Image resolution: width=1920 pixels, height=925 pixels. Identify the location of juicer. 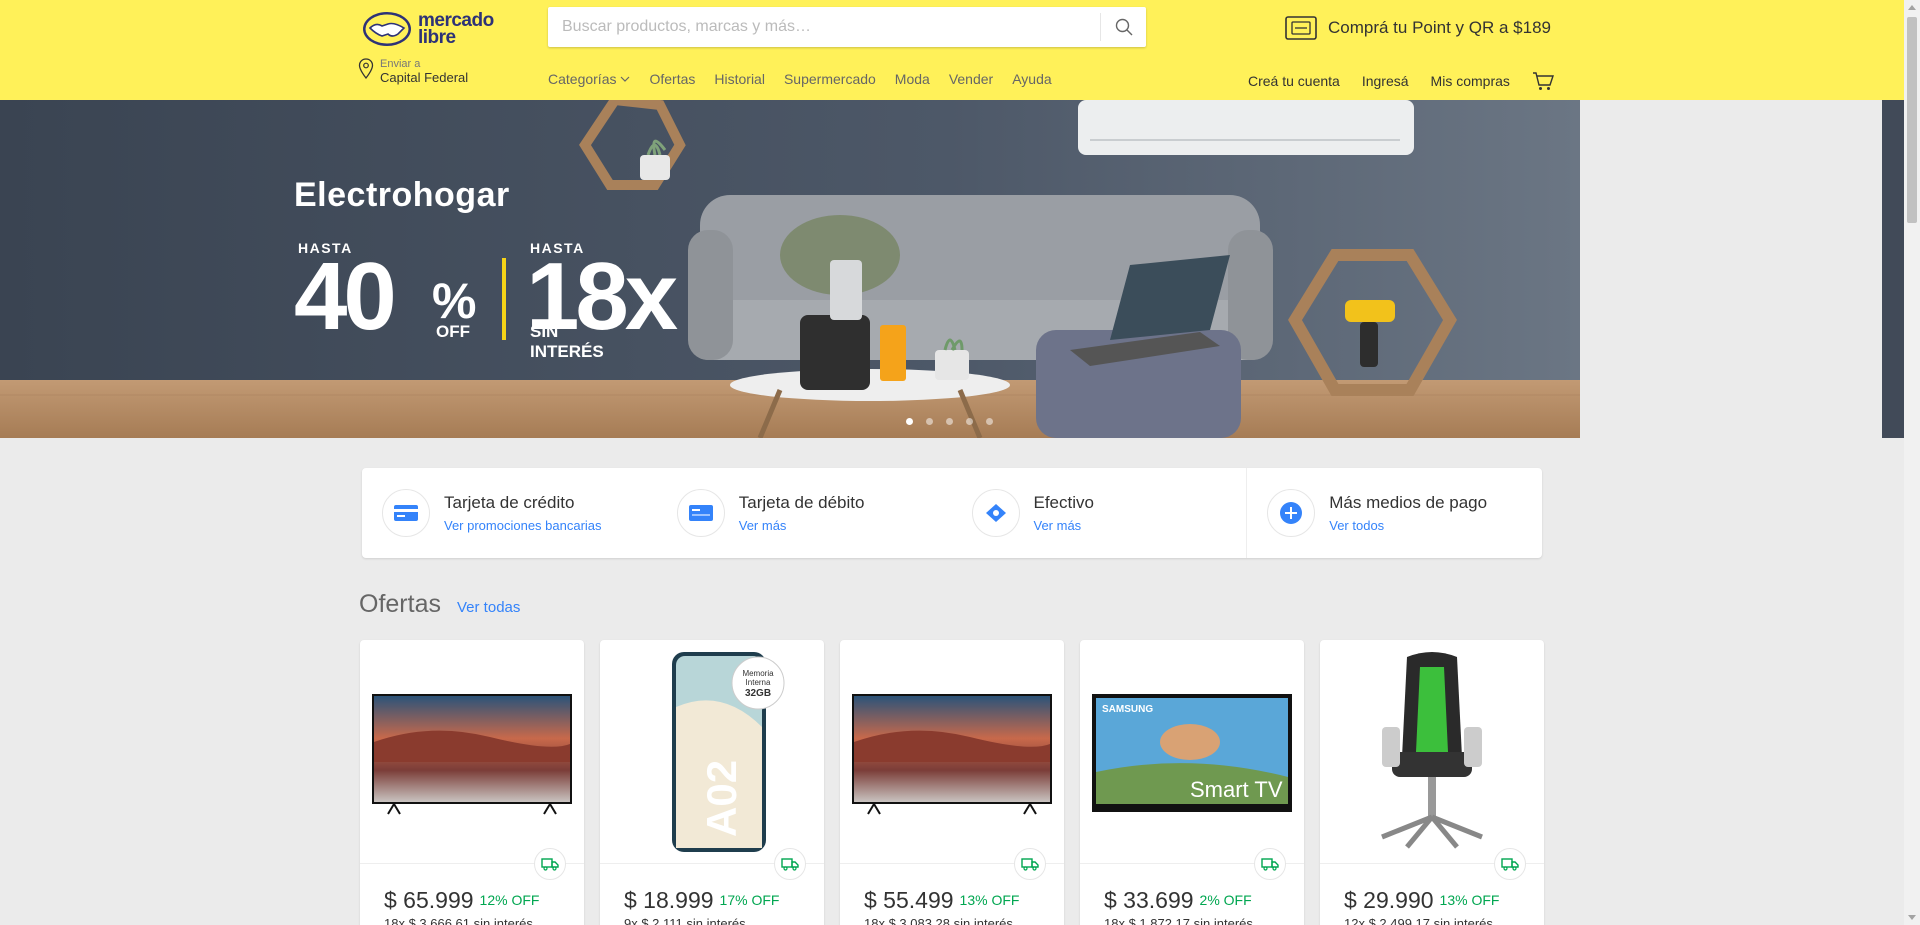
(835, 352).